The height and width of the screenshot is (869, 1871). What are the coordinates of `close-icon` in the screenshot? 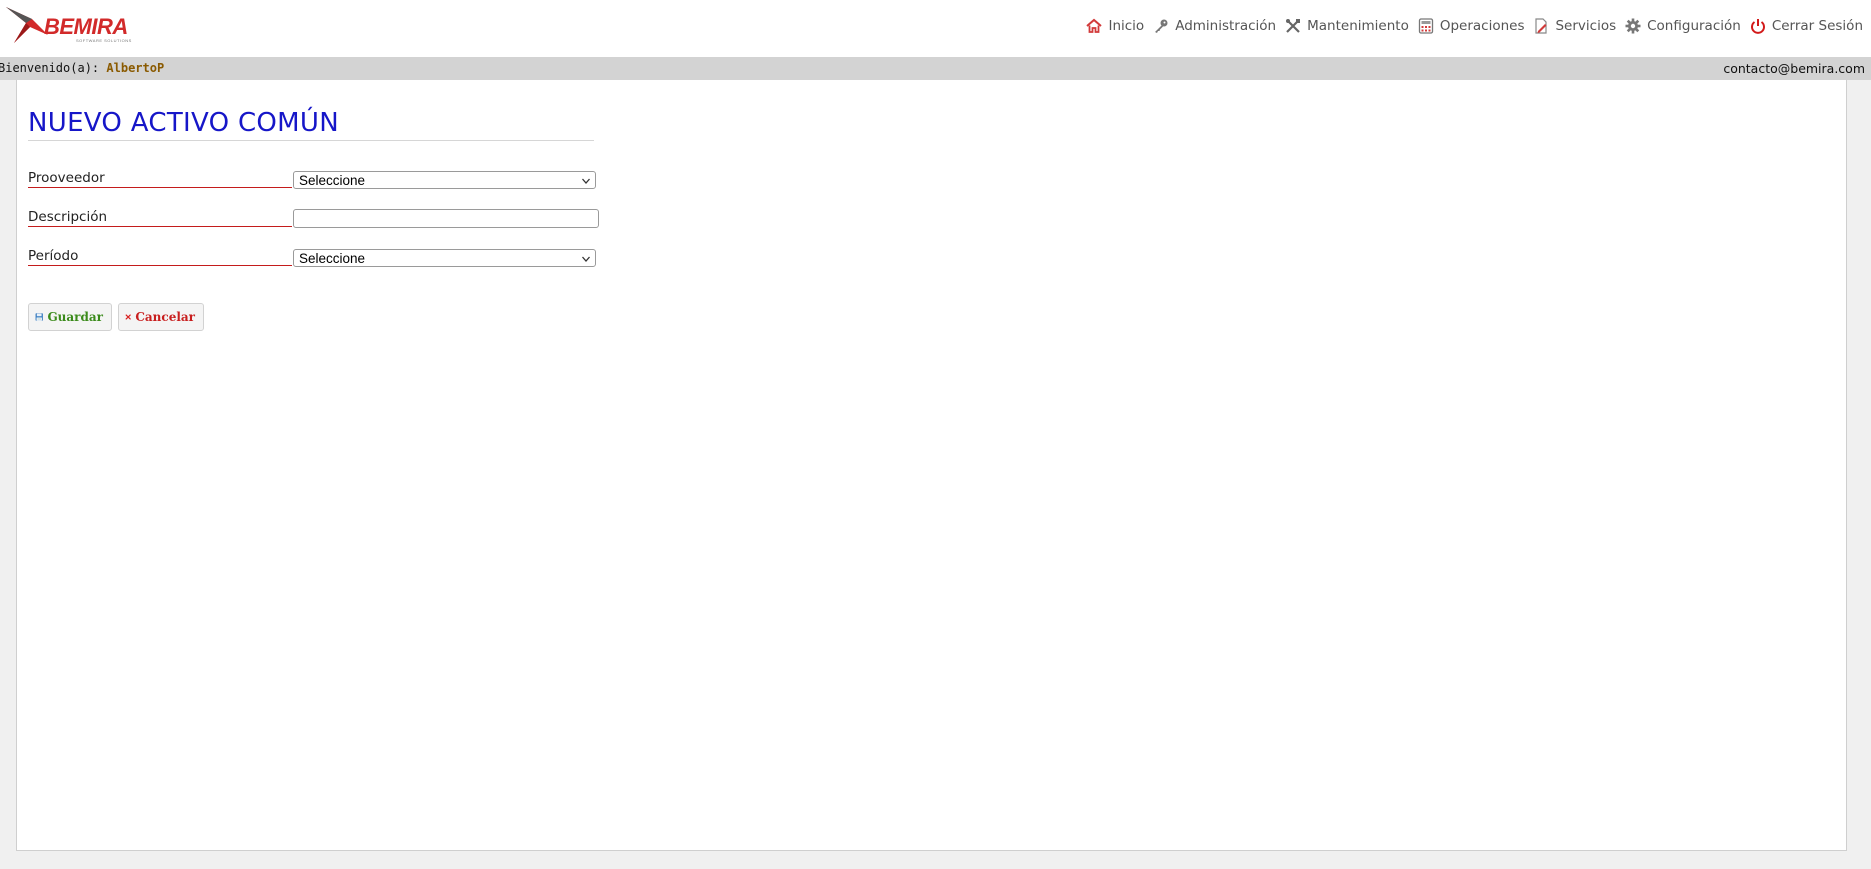 It's located at (128, 317).